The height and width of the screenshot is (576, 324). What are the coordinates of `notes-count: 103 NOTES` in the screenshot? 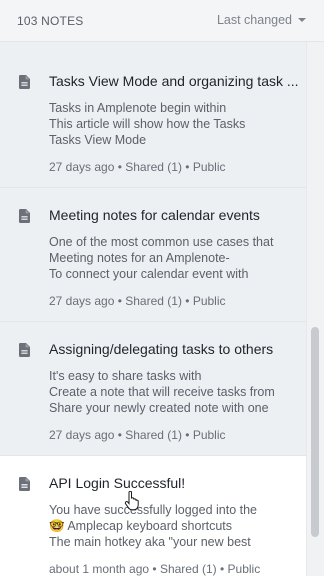 It's located at (50, 21).